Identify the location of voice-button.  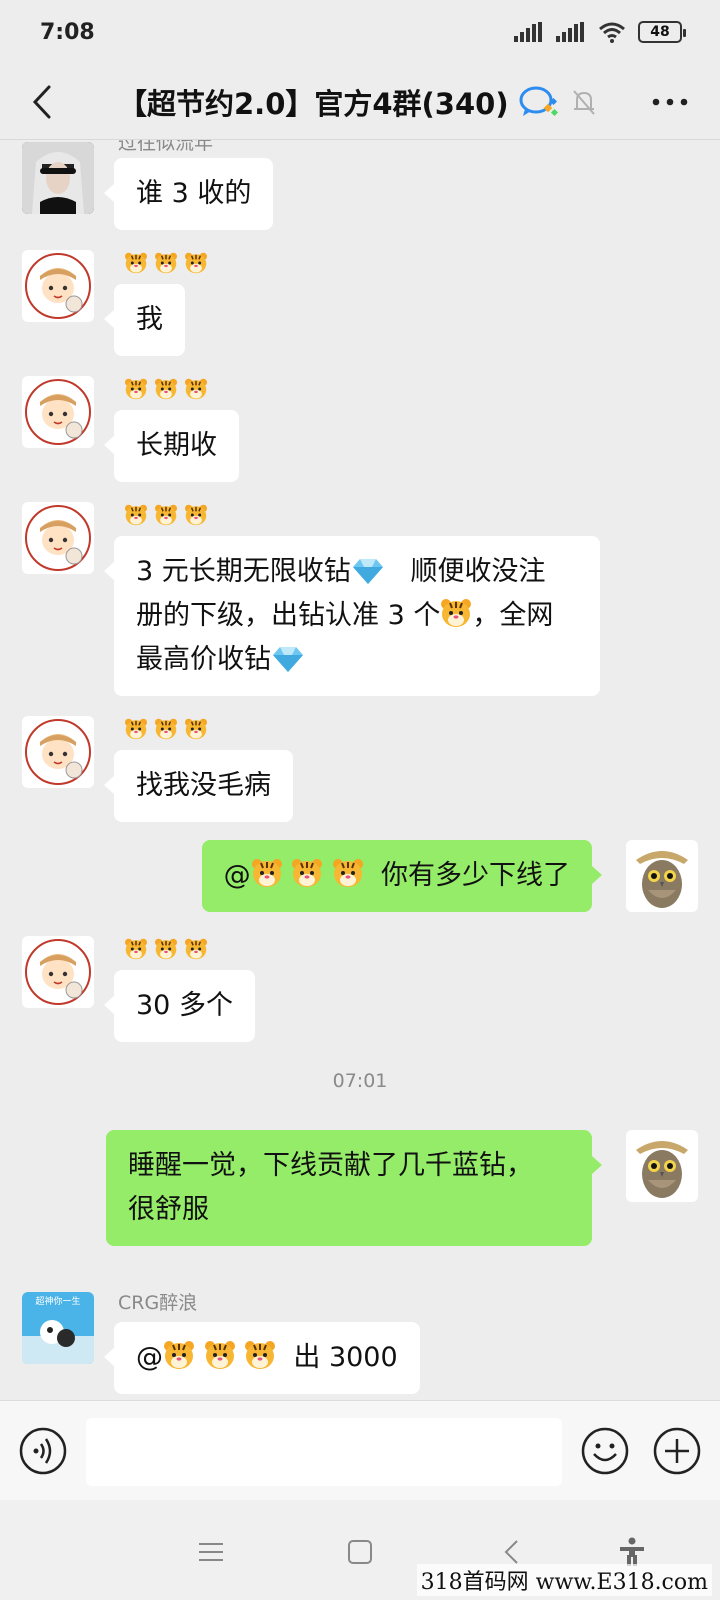
(43, 1451).